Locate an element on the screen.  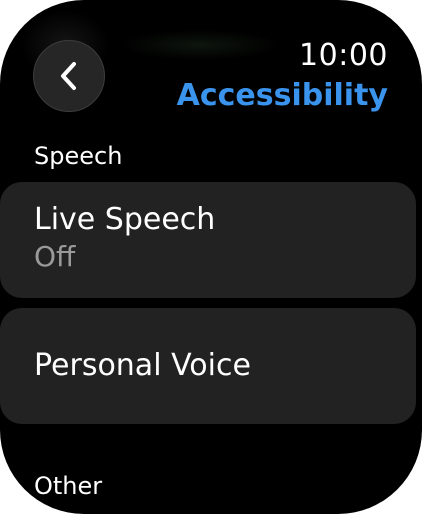
chevron-left-icon is located at coordinates (69, 76).